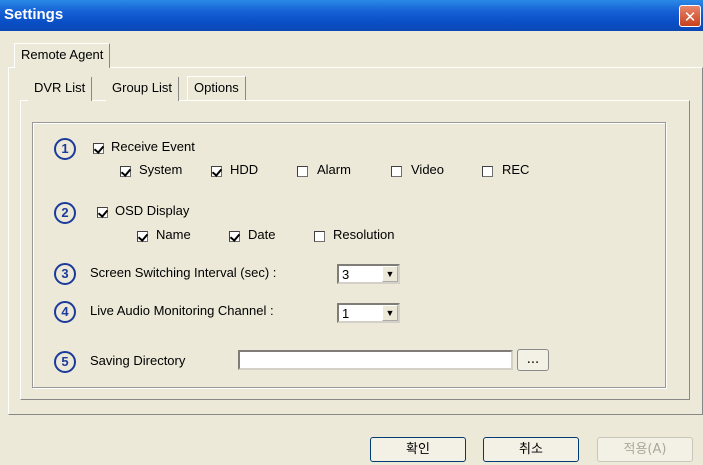 This screenshot has width=703, height=465. What do you see at coordinates (102, 212) in the screenshot?
I see `osd-display-checkbox` at bounding box center [102, 212].